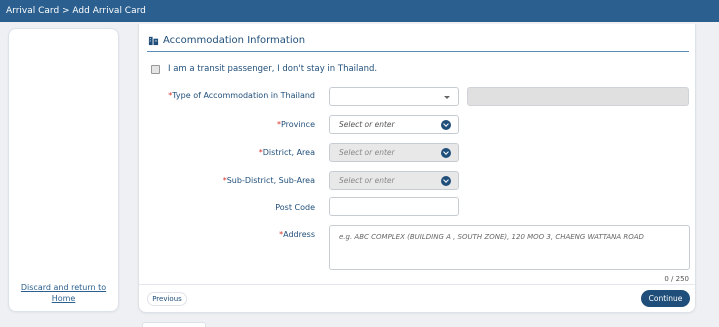  I want to click on accommodation-type-label: *Type of Accommodation in Thailand, so click(241, 95).